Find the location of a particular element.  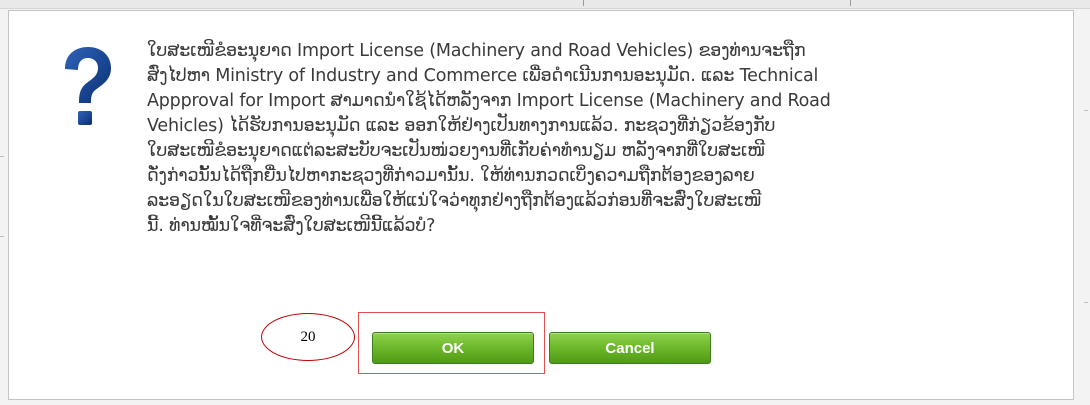

step-number: 20 is located at coordinates (308, 336).